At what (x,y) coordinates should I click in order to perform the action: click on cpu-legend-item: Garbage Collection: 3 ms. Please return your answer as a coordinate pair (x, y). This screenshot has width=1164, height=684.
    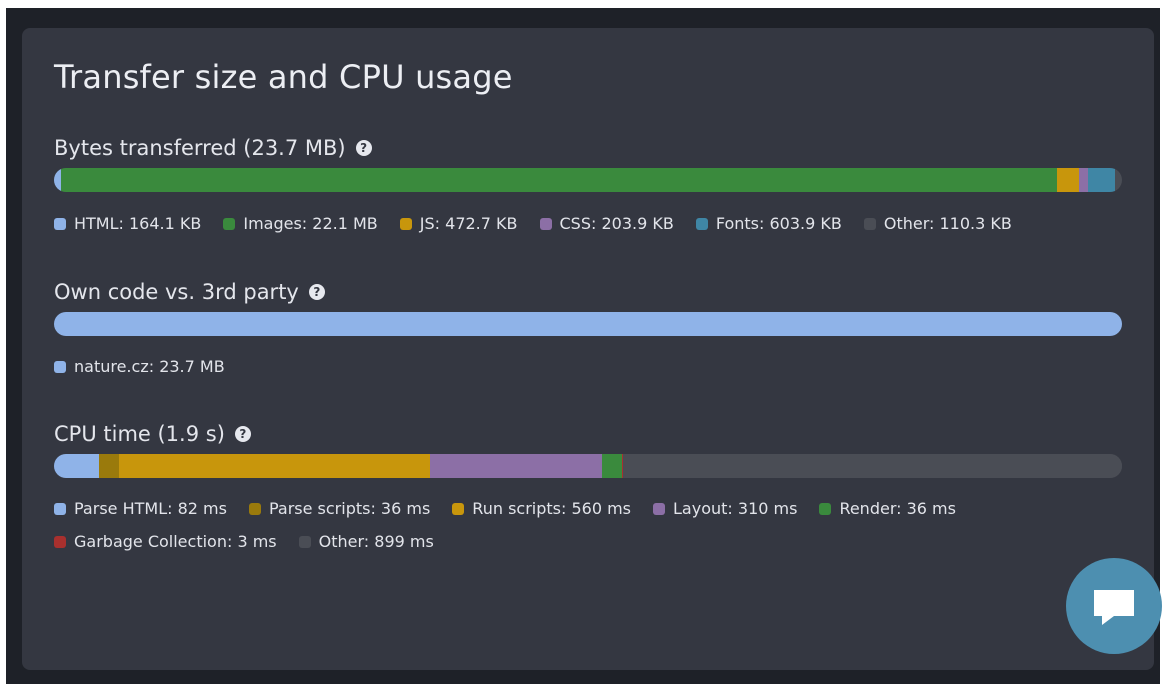
    Looking at the image, I should click on (165, 541).